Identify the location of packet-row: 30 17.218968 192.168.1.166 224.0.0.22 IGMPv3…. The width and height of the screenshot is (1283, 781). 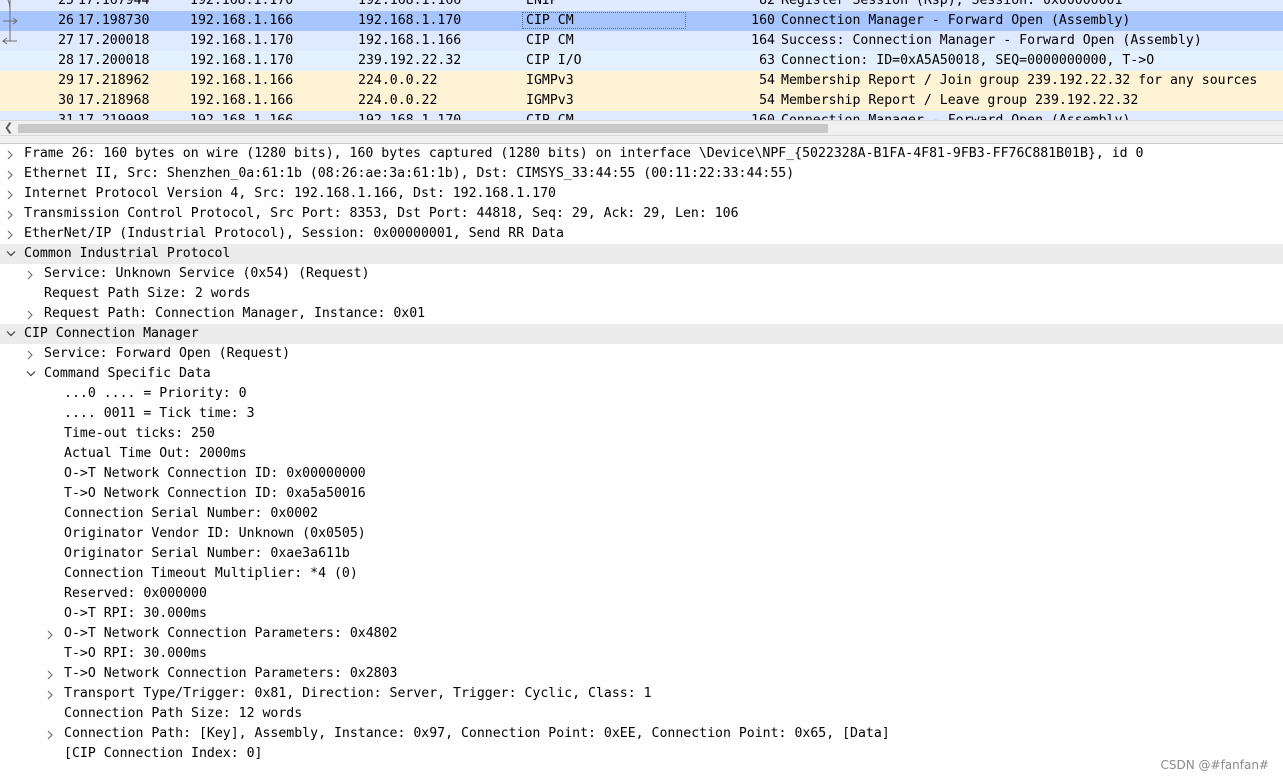
(641, 101).